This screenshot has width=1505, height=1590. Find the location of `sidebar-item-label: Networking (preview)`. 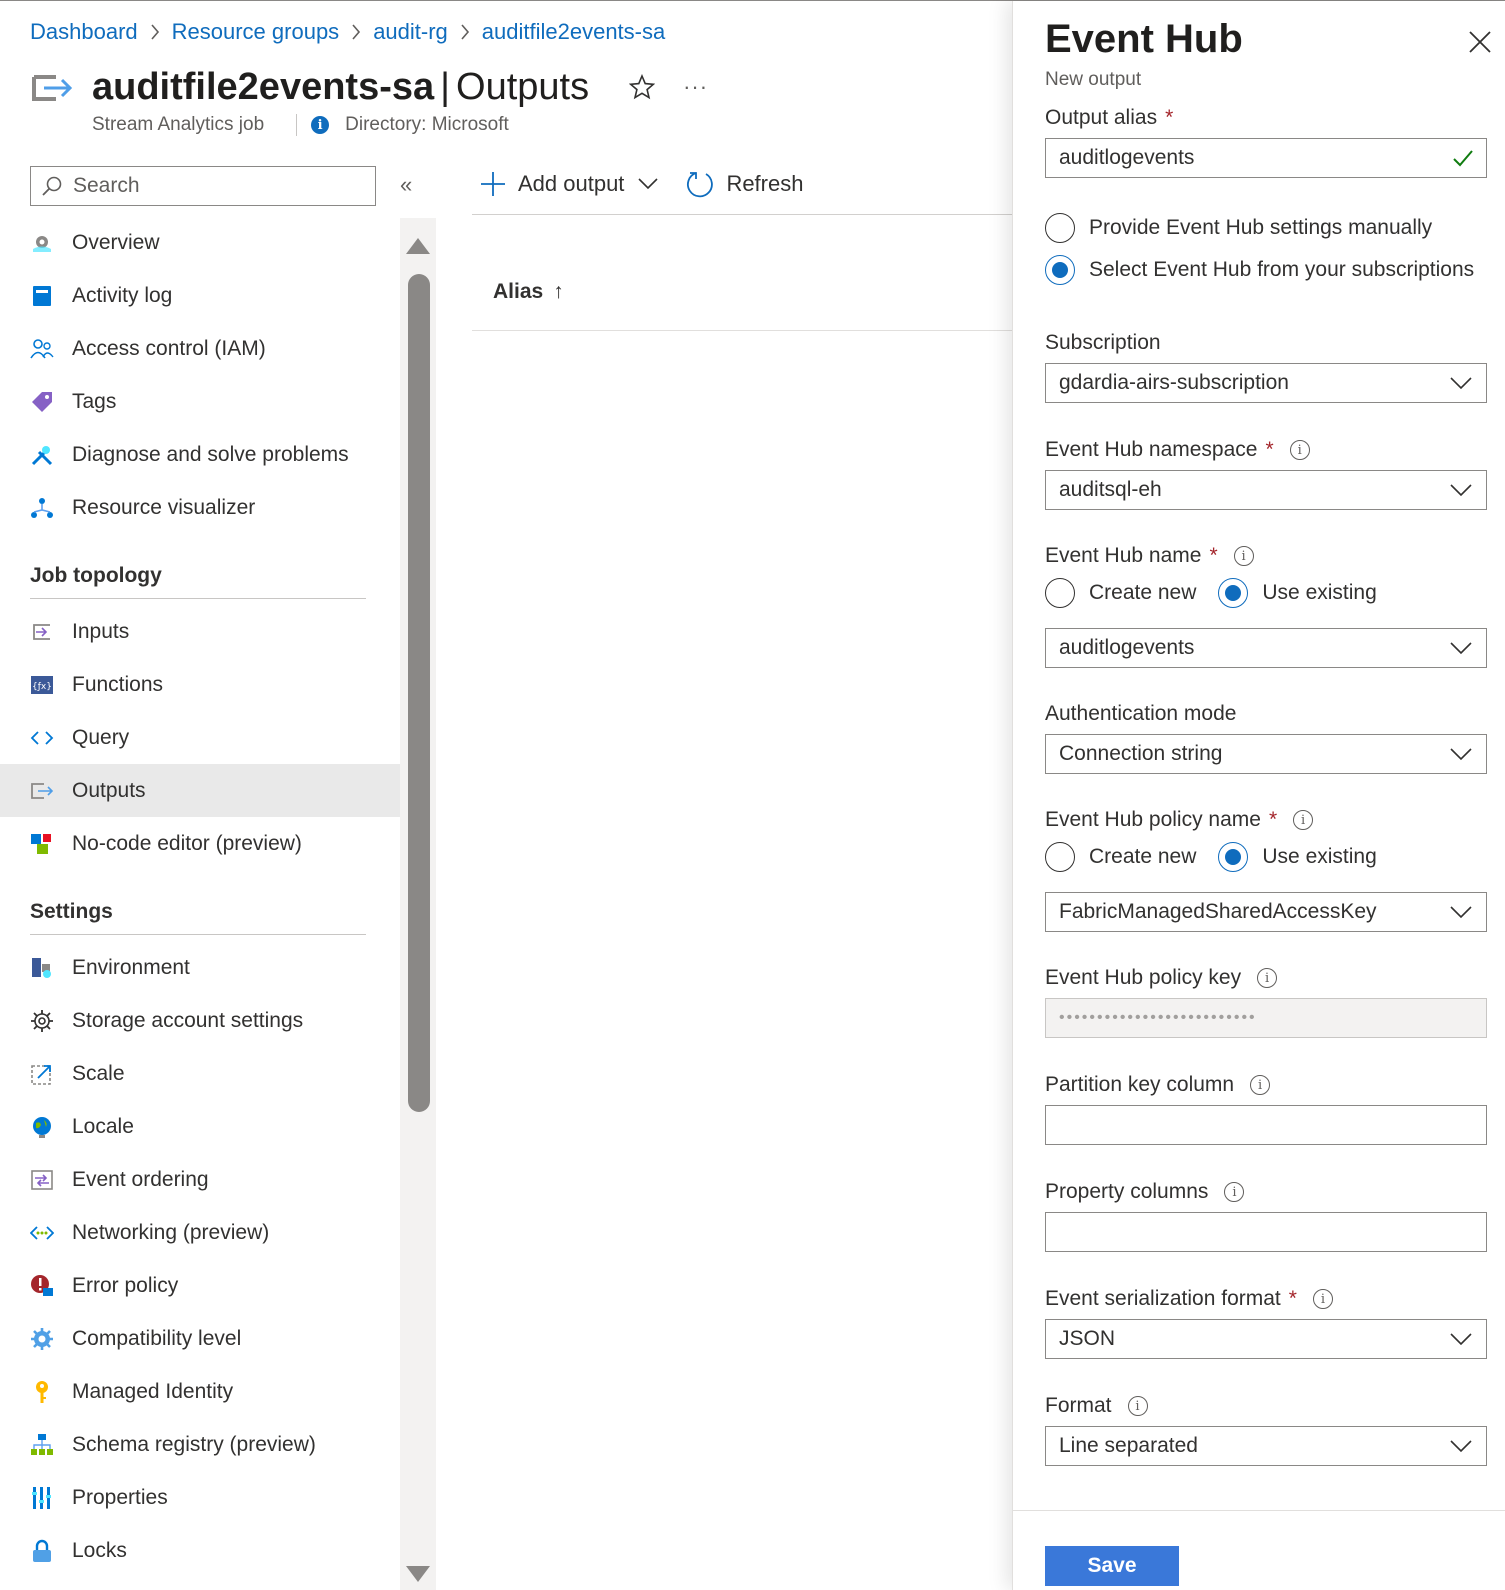

sidebar-item-label: Networking (preview) is located at coordinates (171, 1232).